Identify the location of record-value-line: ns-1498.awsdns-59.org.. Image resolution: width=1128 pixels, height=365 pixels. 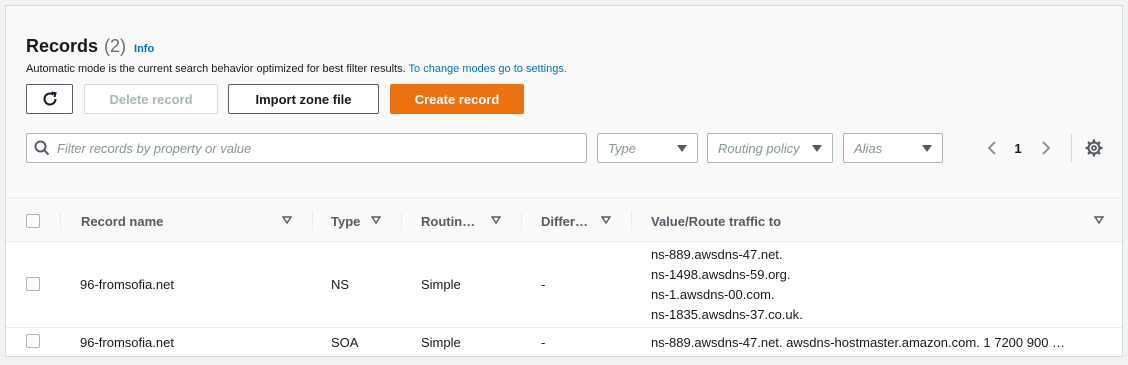
(721, 274).